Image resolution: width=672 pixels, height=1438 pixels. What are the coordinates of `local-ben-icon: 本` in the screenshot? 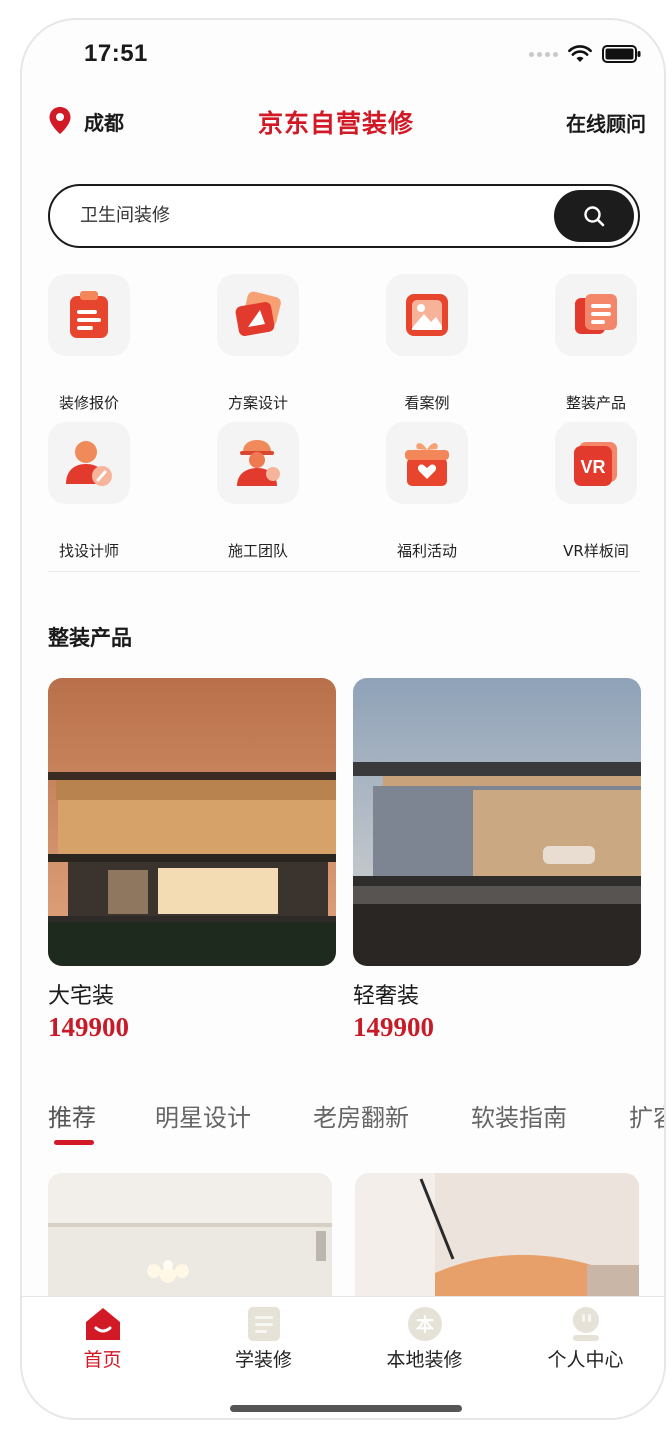 It's located at (425, 1324).